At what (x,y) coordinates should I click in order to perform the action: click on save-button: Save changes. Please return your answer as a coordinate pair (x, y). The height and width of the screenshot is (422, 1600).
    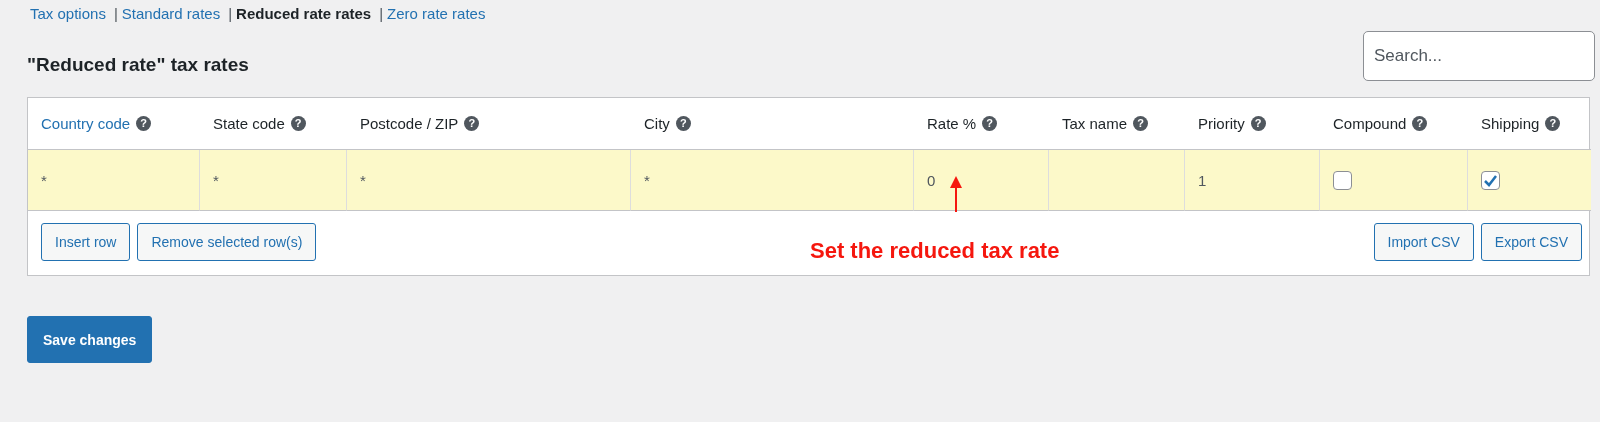
    Looking at the image, I should click on (90, 339).